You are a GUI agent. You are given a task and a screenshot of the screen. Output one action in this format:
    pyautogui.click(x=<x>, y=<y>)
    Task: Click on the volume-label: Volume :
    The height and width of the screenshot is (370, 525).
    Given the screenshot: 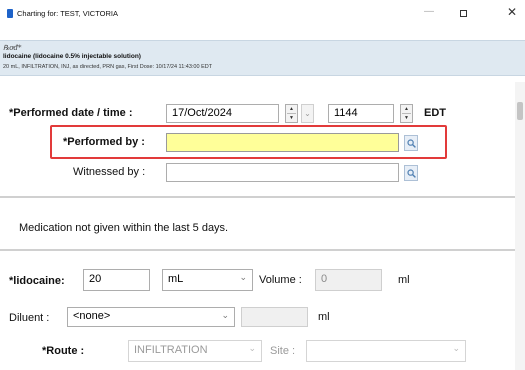 What is the action you would take?
    pyautogui.click(x=280, y=280)
    